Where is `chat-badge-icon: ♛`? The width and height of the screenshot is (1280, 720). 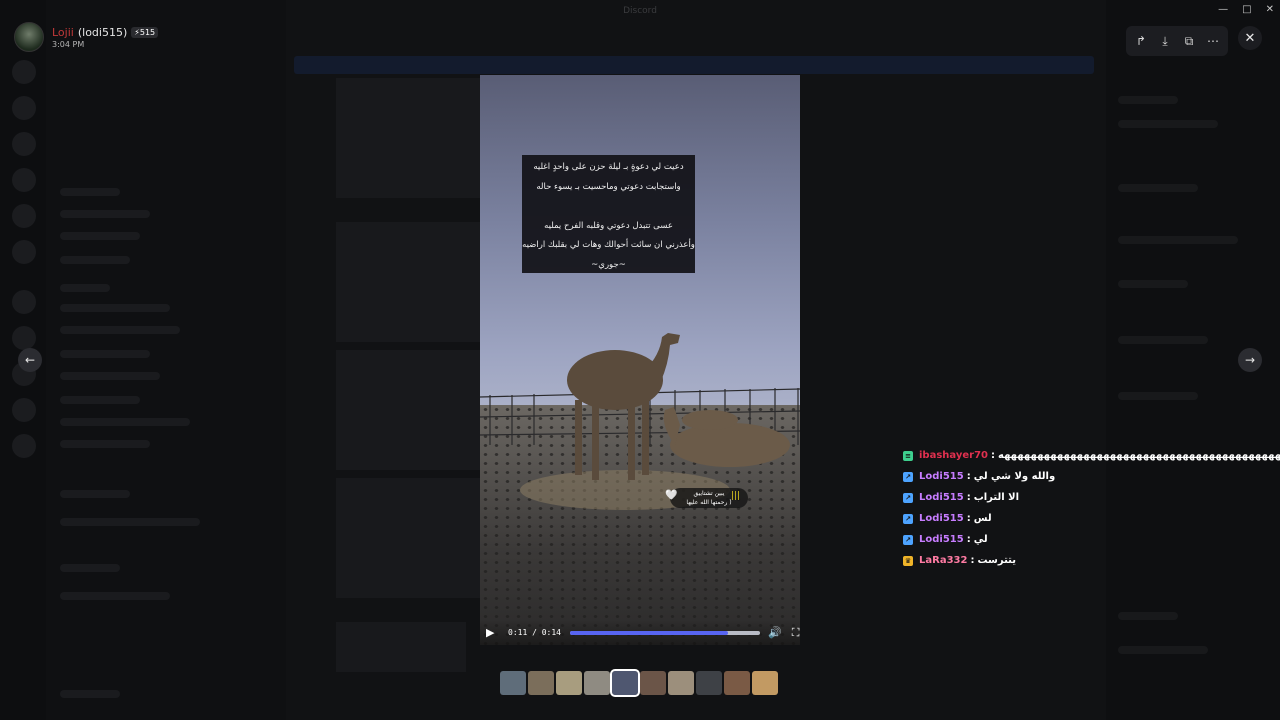 chat-badge-icon: ♛ is located at coordinates (908, 560).